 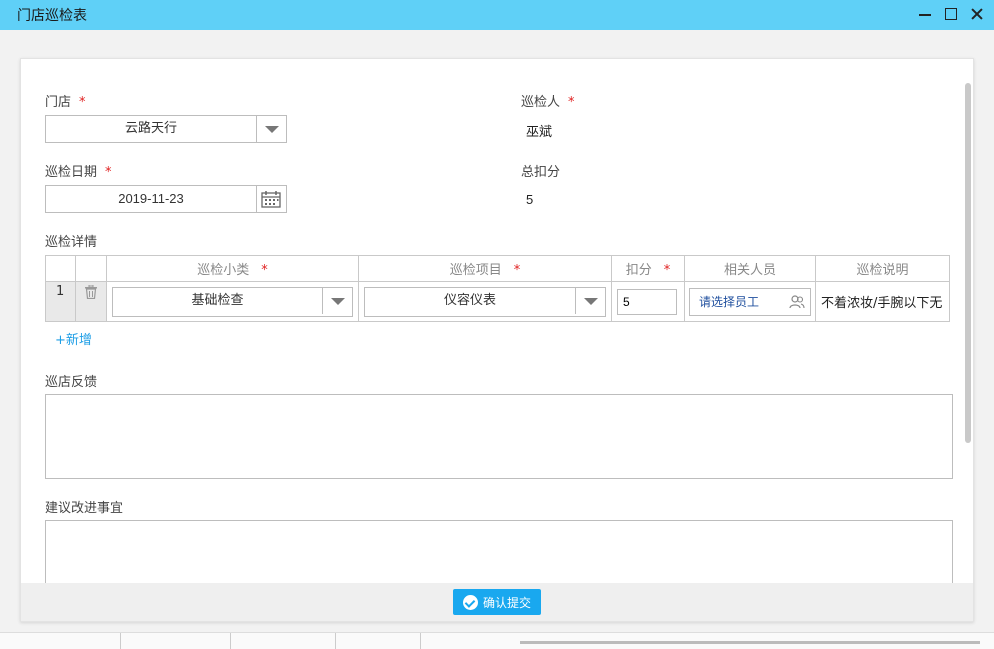 I want to click on header-subcategory-text: 巡检小类, so click(x=223, y=270).